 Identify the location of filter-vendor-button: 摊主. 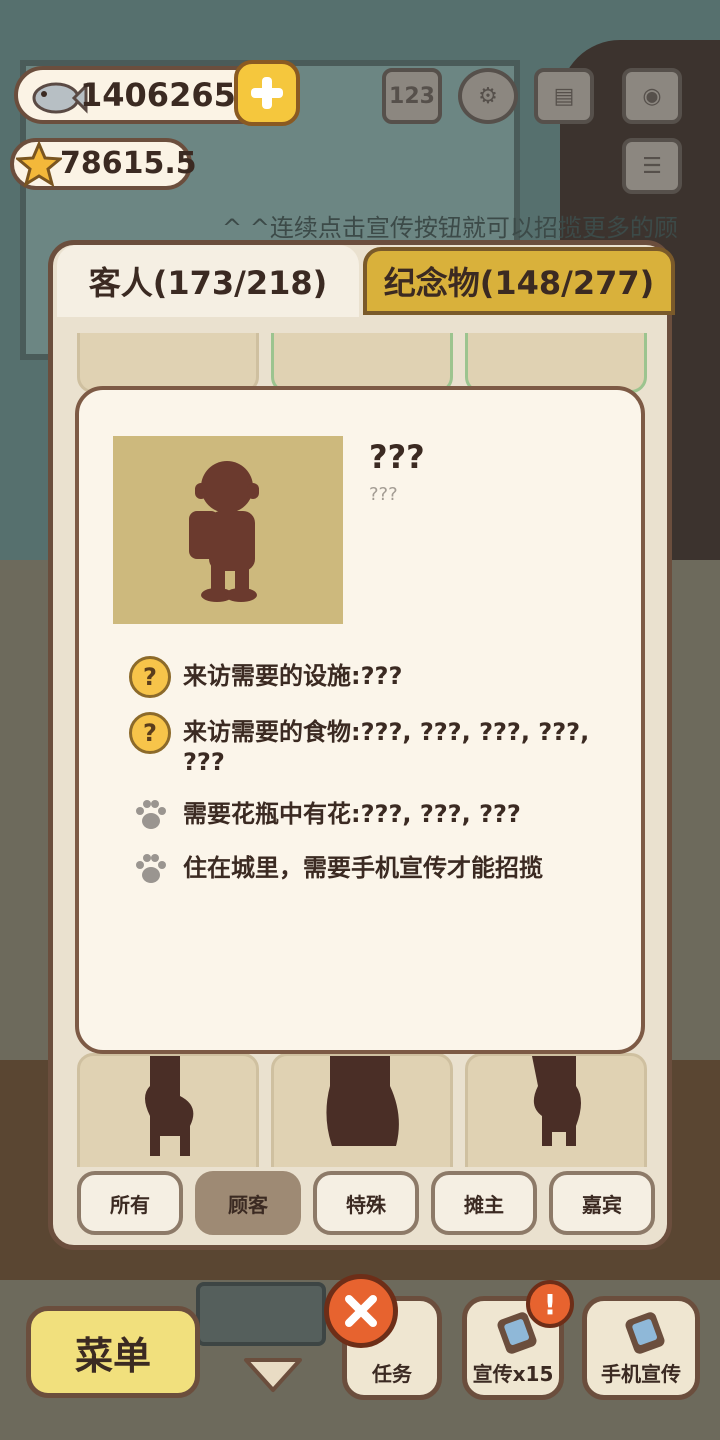
(484, 1203).